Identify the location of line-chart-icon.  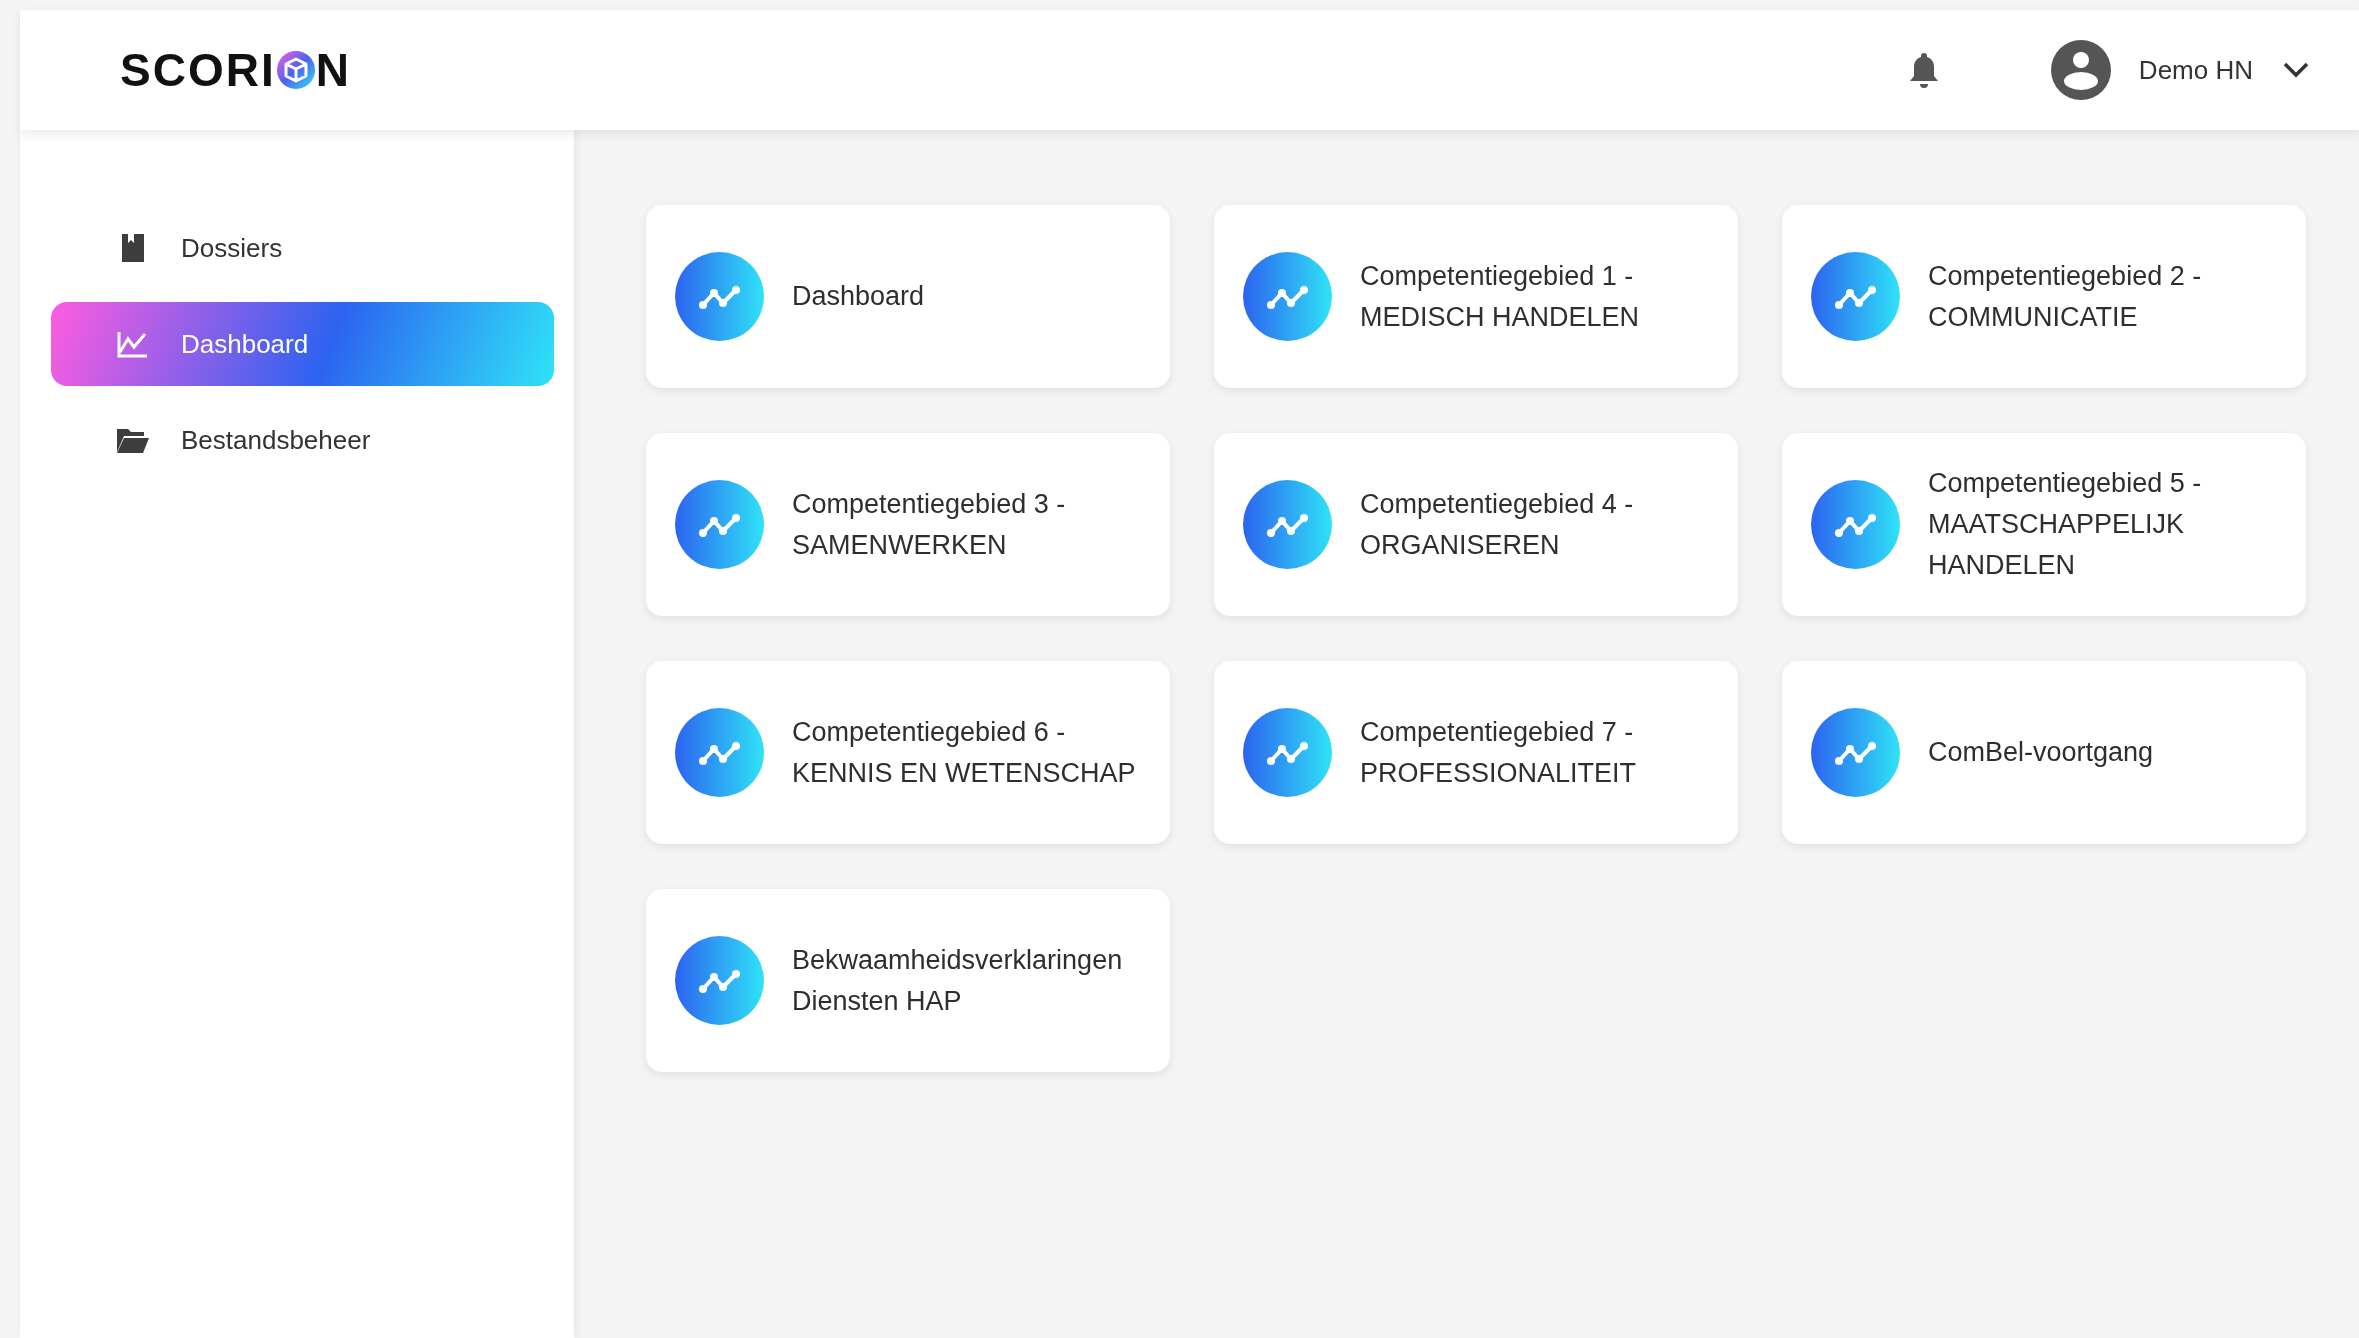
(133, 344).